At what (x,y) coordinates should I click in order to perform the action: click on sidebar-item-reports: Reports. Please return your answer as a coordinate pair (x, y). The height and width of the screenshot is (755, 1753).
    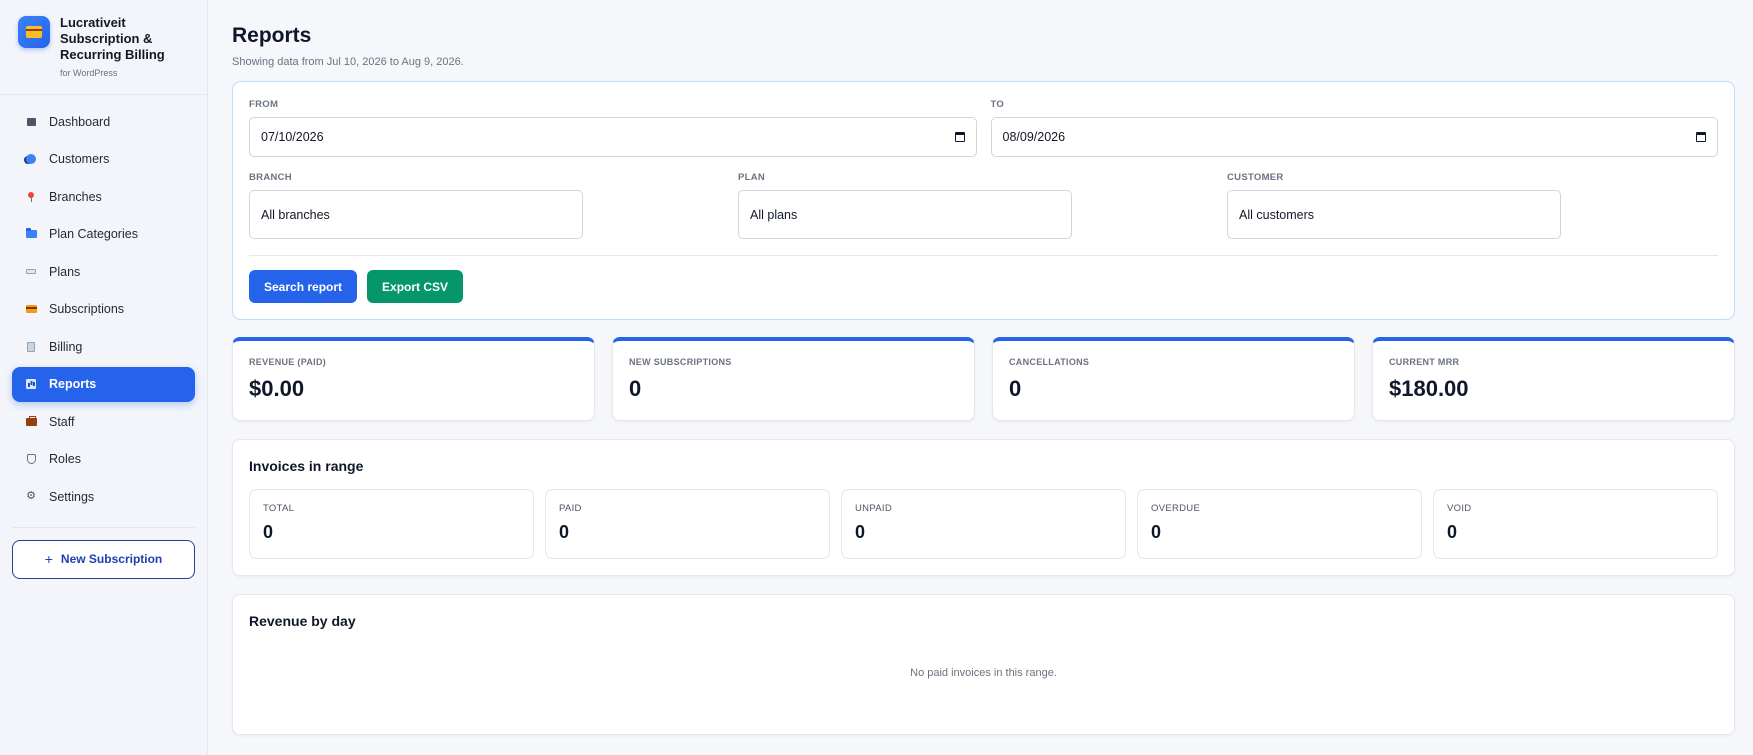
    Looking at the image, I should click on (103, 384).